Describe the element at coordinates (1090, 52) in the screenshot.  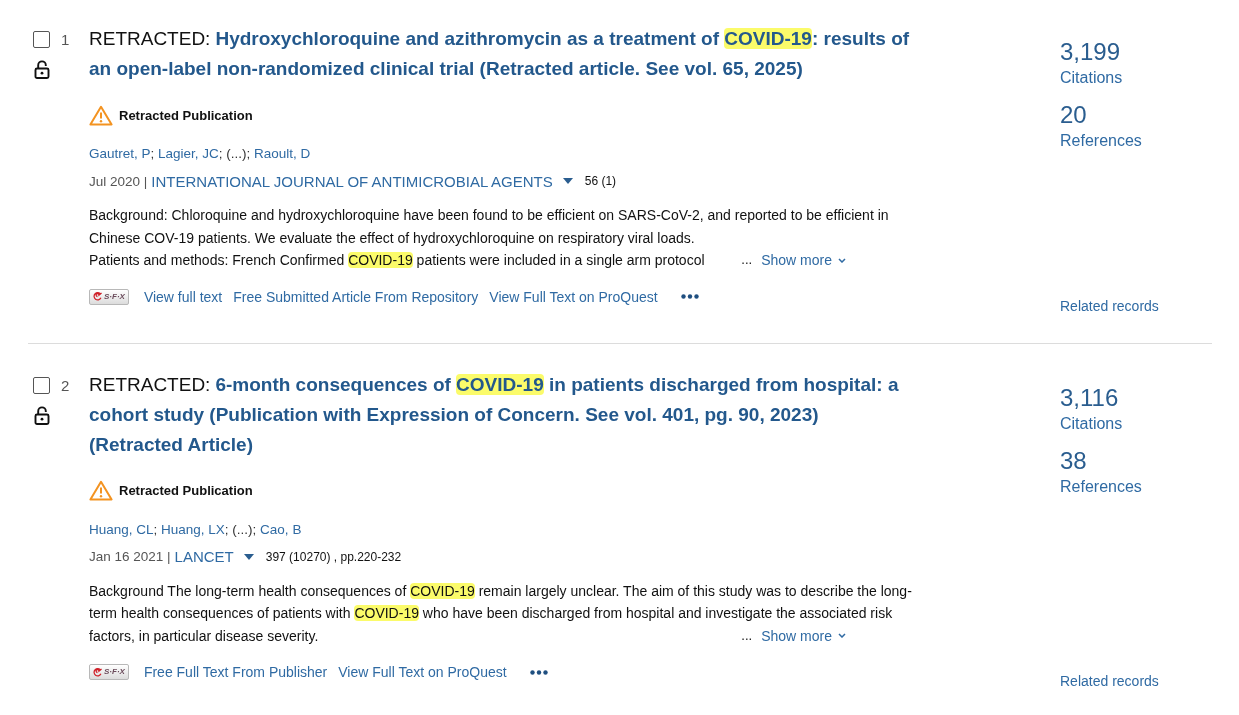
I see `citation-count-link: 3,199` at that location.